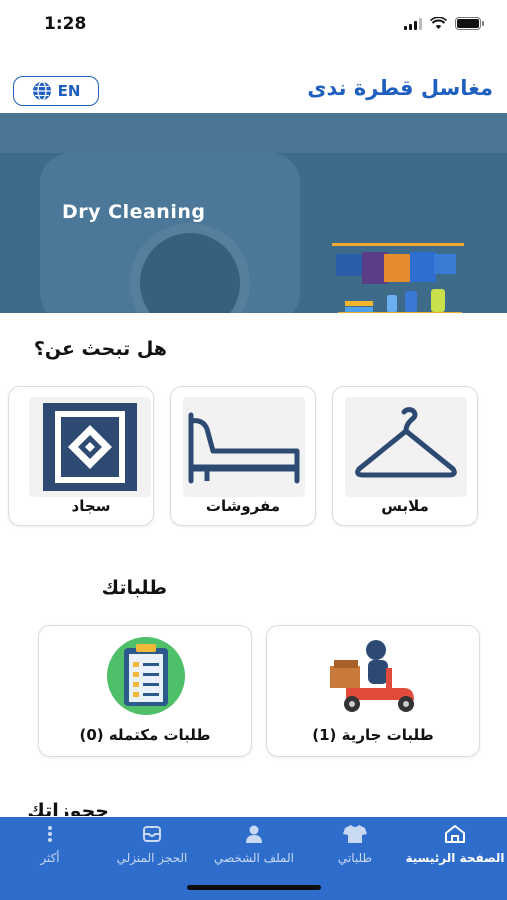  Describe the element at coordinates (355, 844) in the screenshot. I see `nav-my-orders: طلباتي` at that location.